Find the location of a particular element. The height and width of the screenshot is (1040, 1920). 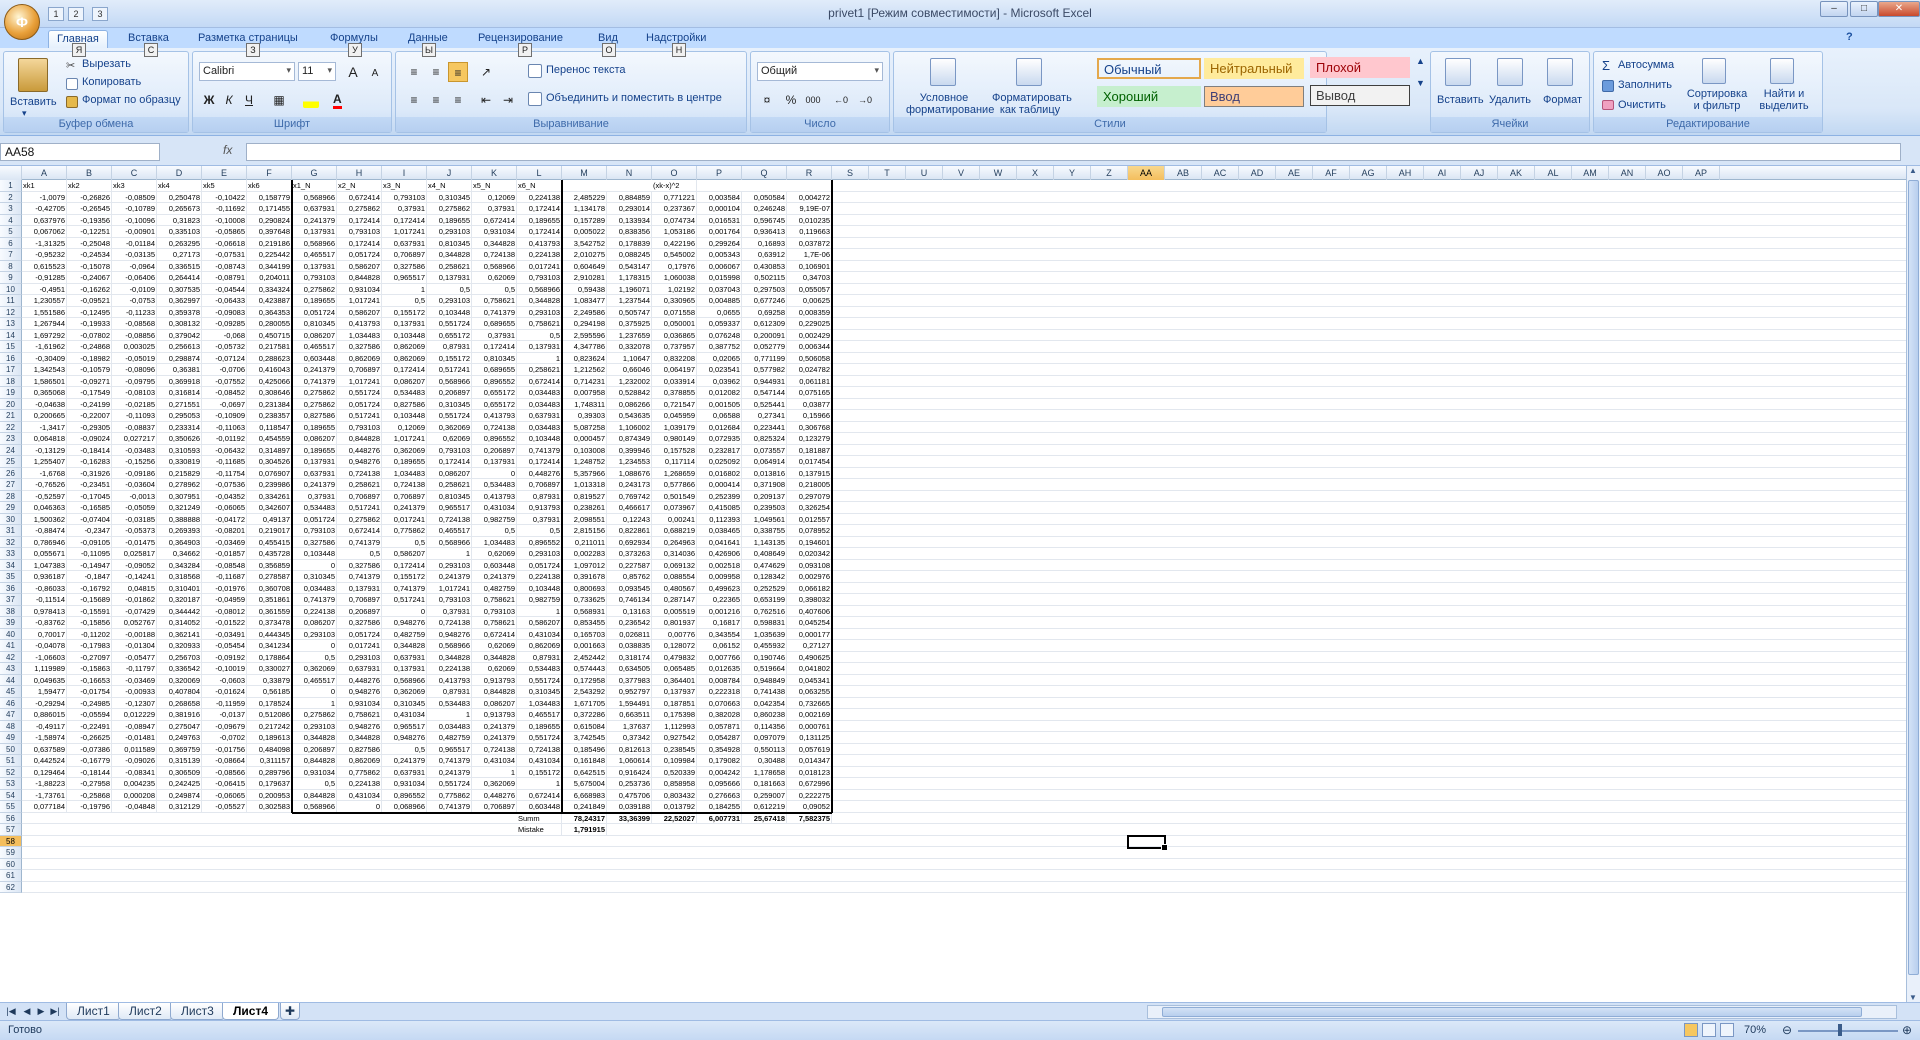

cell: 0,344828 is located at coordinates (404, 645).